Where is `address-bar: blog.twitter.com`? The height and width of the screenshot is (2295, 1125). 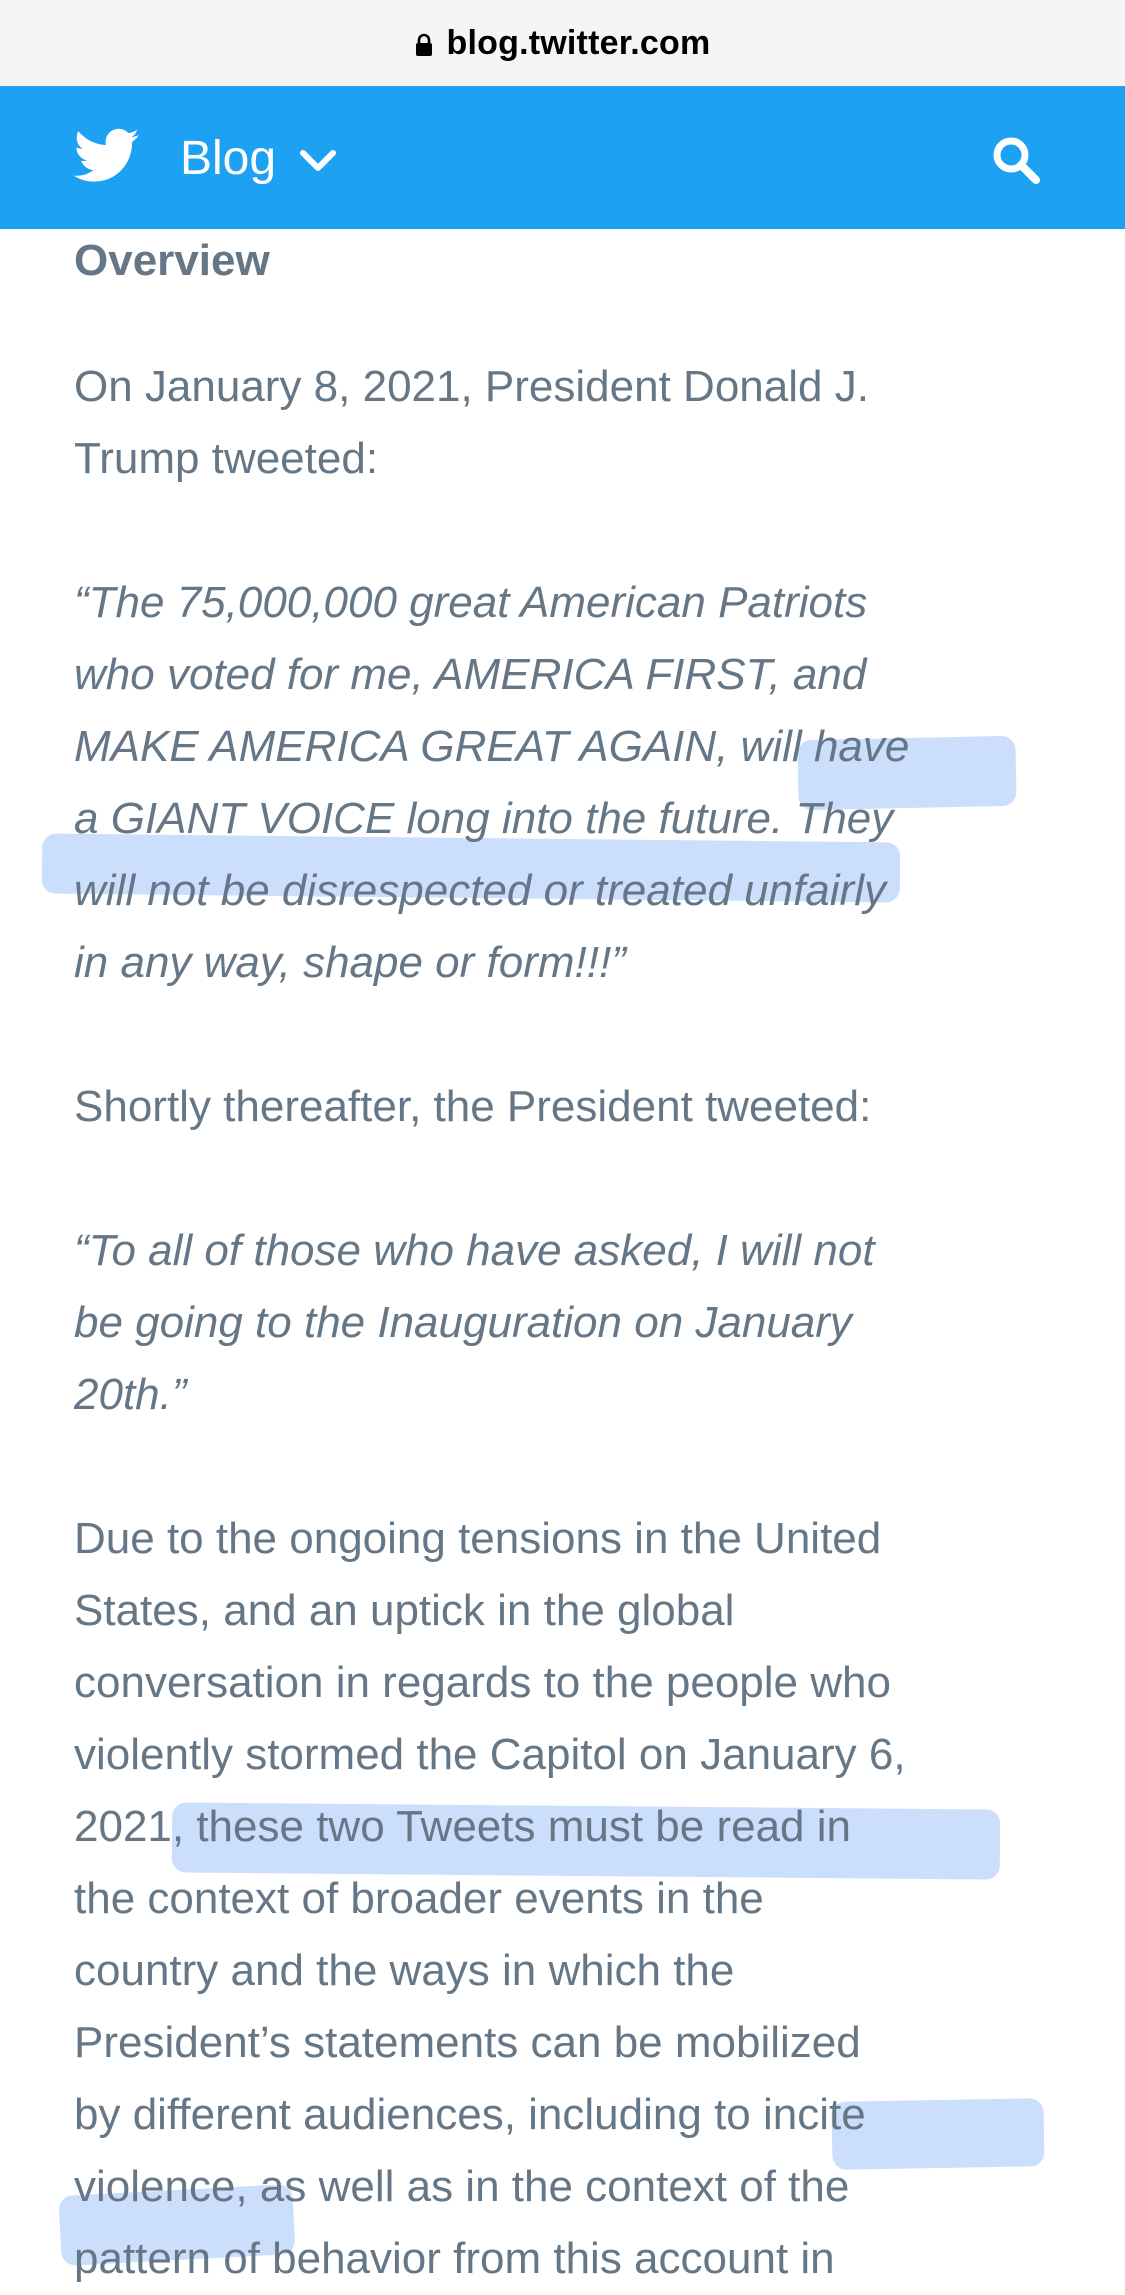
address-bar: blog.twitter.com is located at coordinates (562, 43).